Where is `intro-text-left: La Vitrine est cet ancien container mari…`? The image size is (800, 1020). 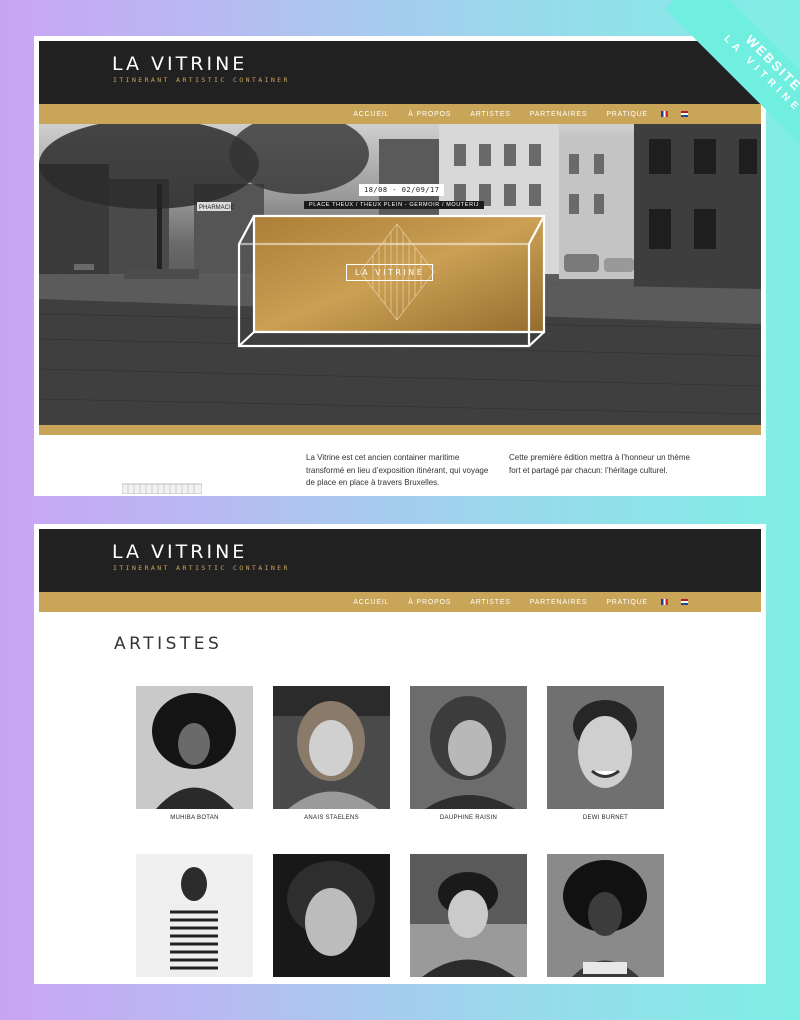 intro-text-left: La Vitrine est cet ancien container mari… is located at coordinates (397, 470).